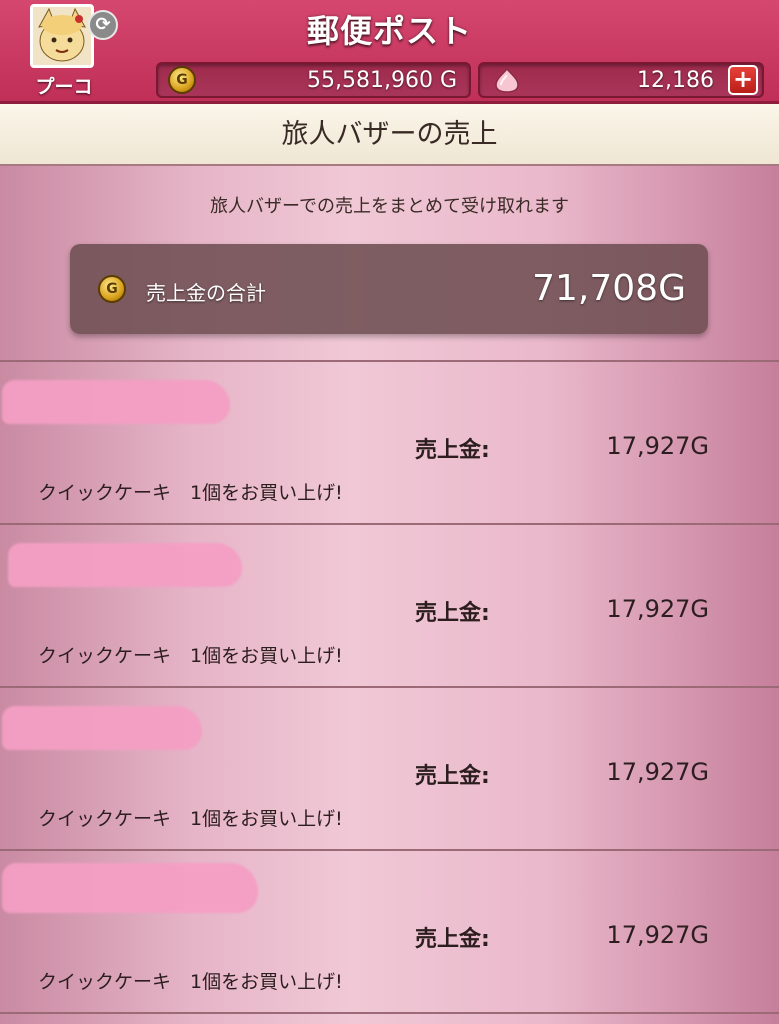 This screenshot has height=1024, width=779. I want to click on total-value: 71,708G, so click(609, 288).